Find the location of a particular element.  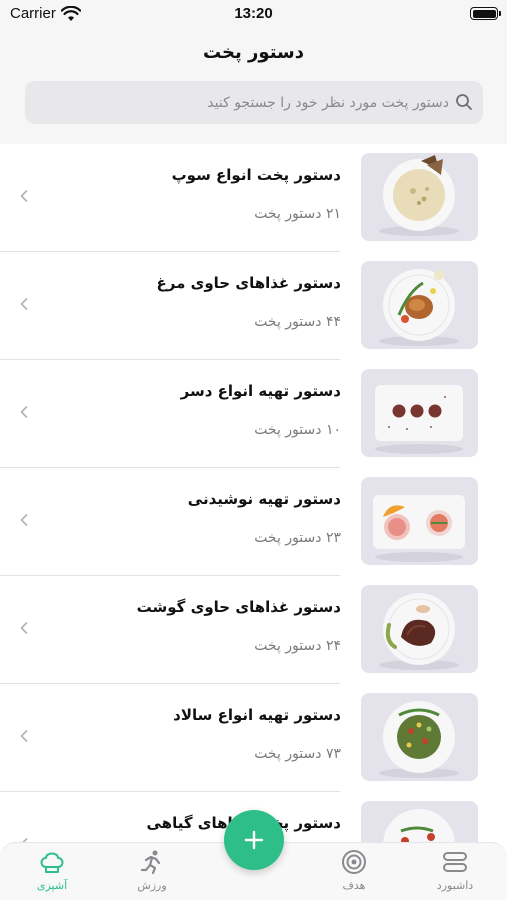

list-item-title: دستور تهیه نوشیدنی is located at coordinates (264, 499).